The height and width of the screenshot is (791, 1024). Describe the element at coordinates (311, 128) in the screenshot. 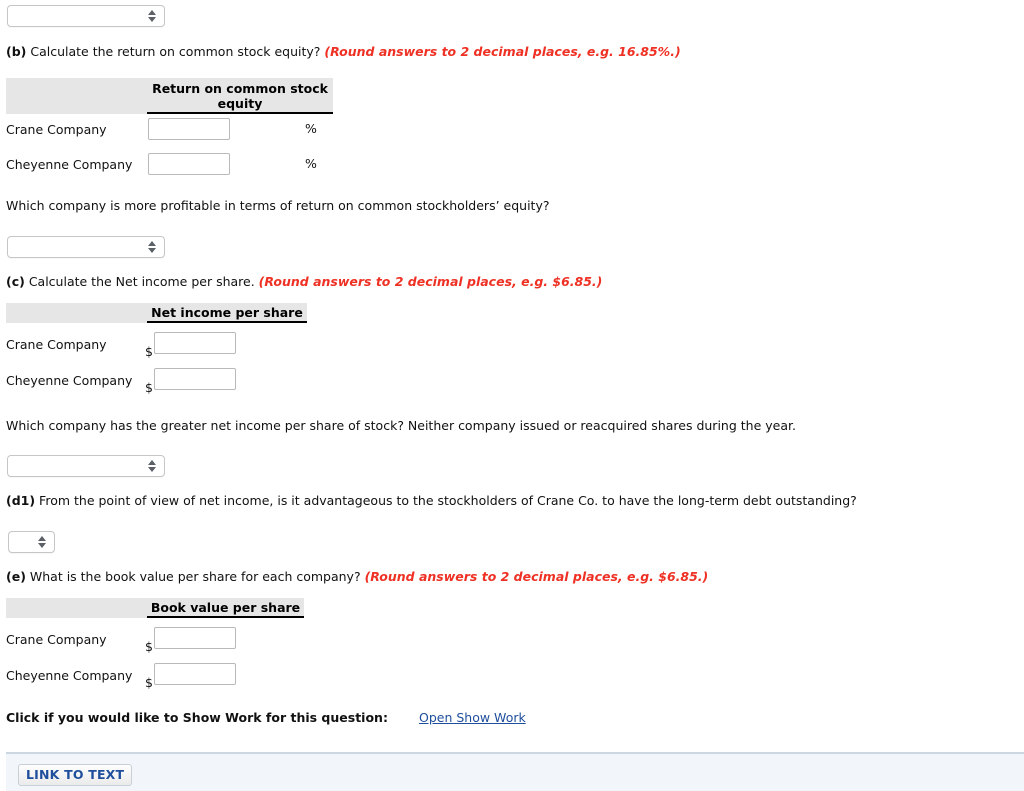

I see `unit-percent-crane: %` at that location.